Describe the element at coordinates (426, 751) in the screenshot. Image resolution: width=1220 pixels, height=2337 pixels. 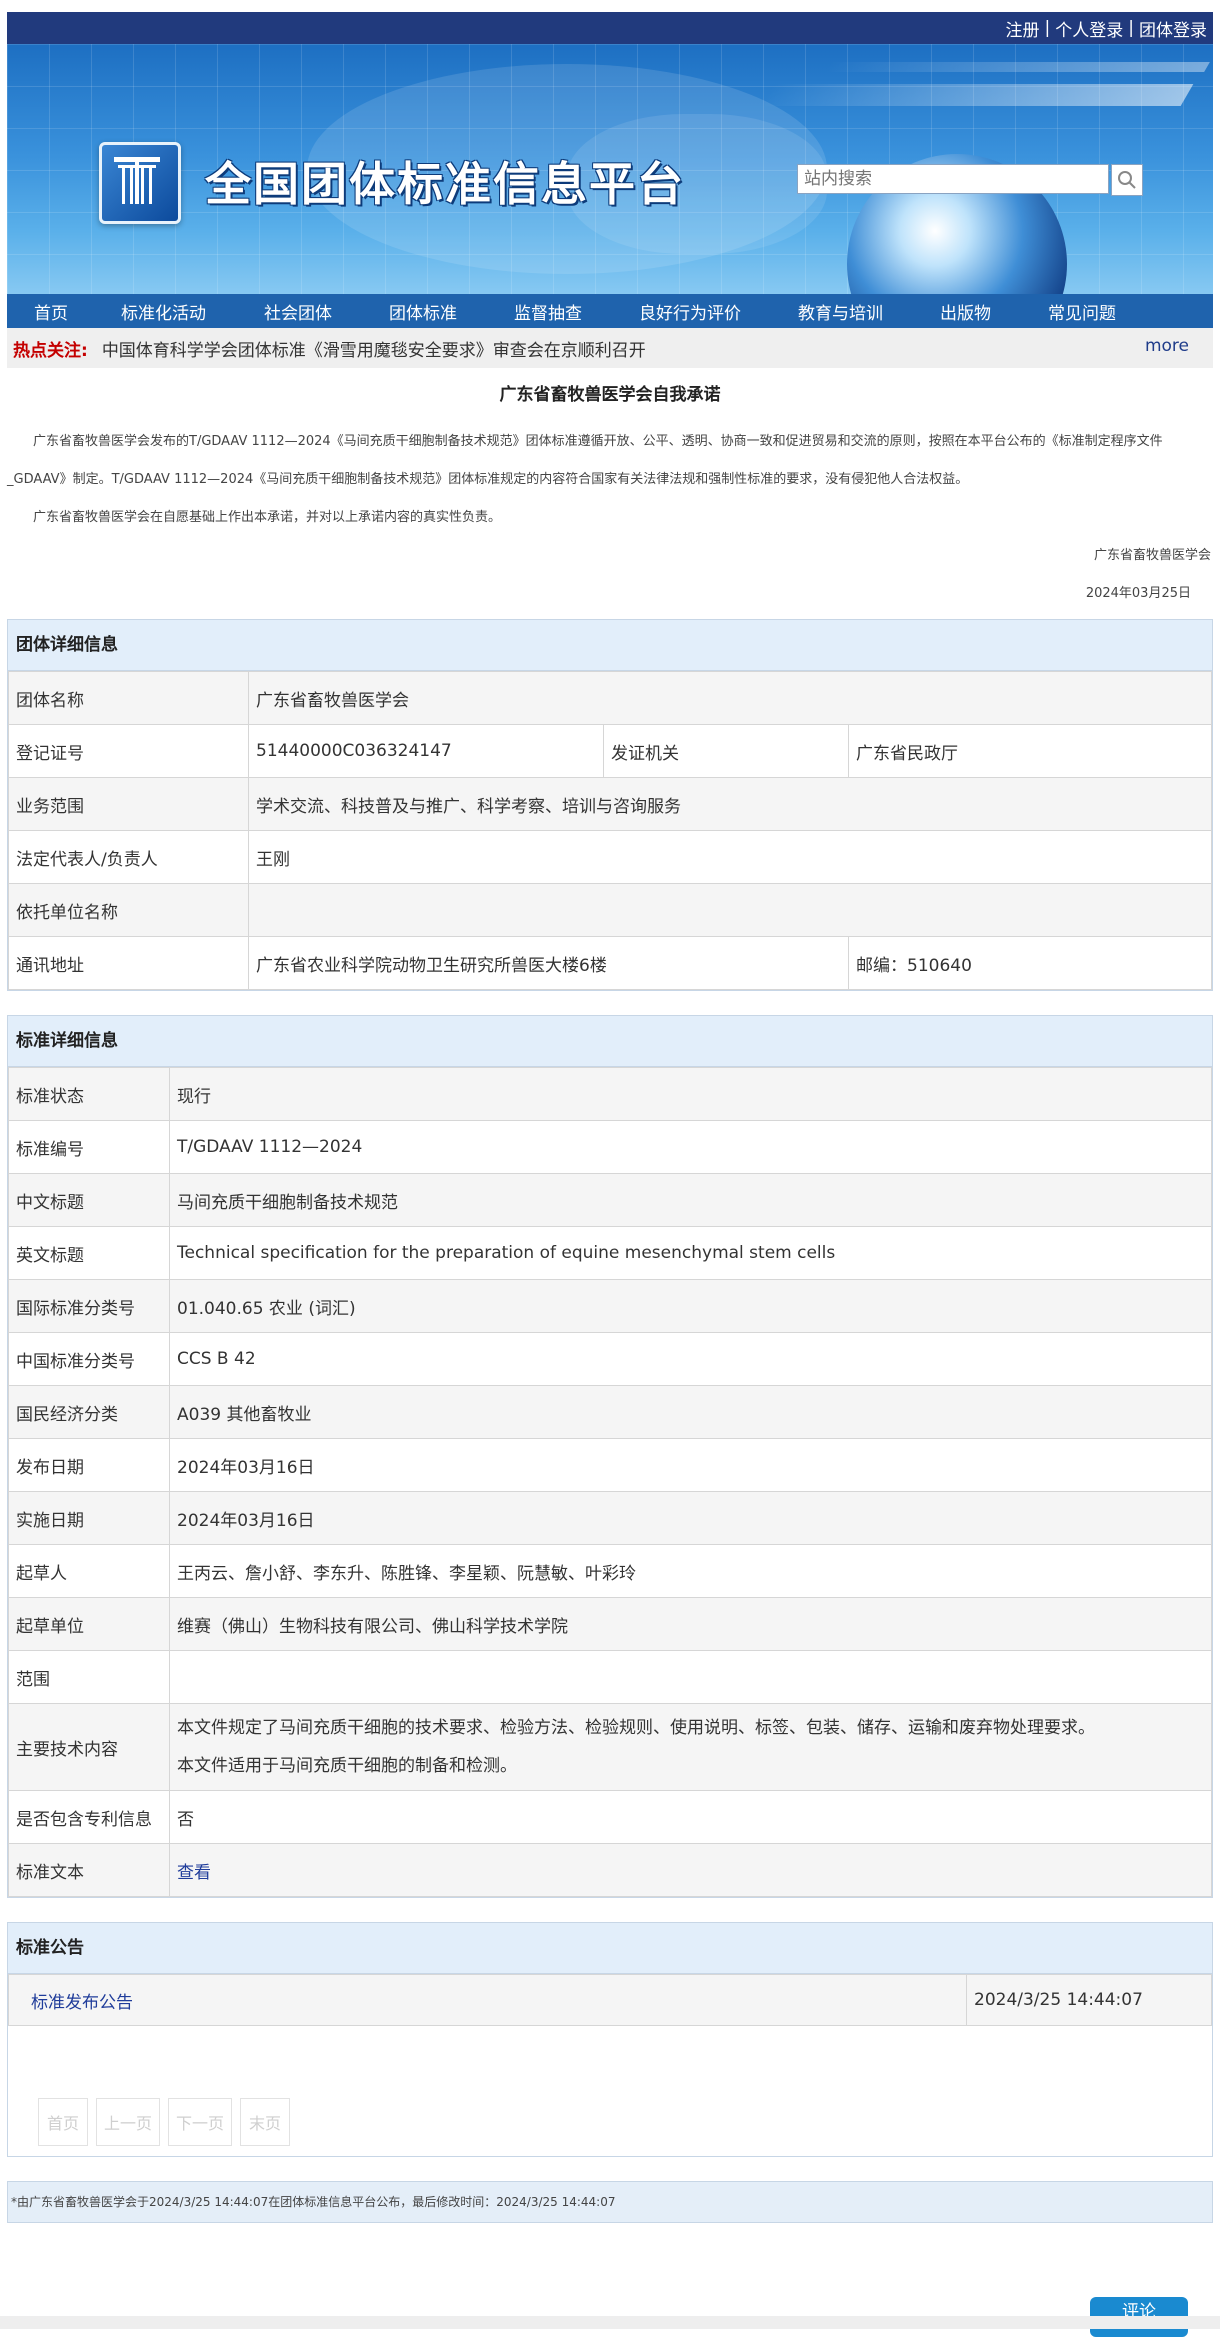
I see `table-value: 51440000C036324147` at that location.